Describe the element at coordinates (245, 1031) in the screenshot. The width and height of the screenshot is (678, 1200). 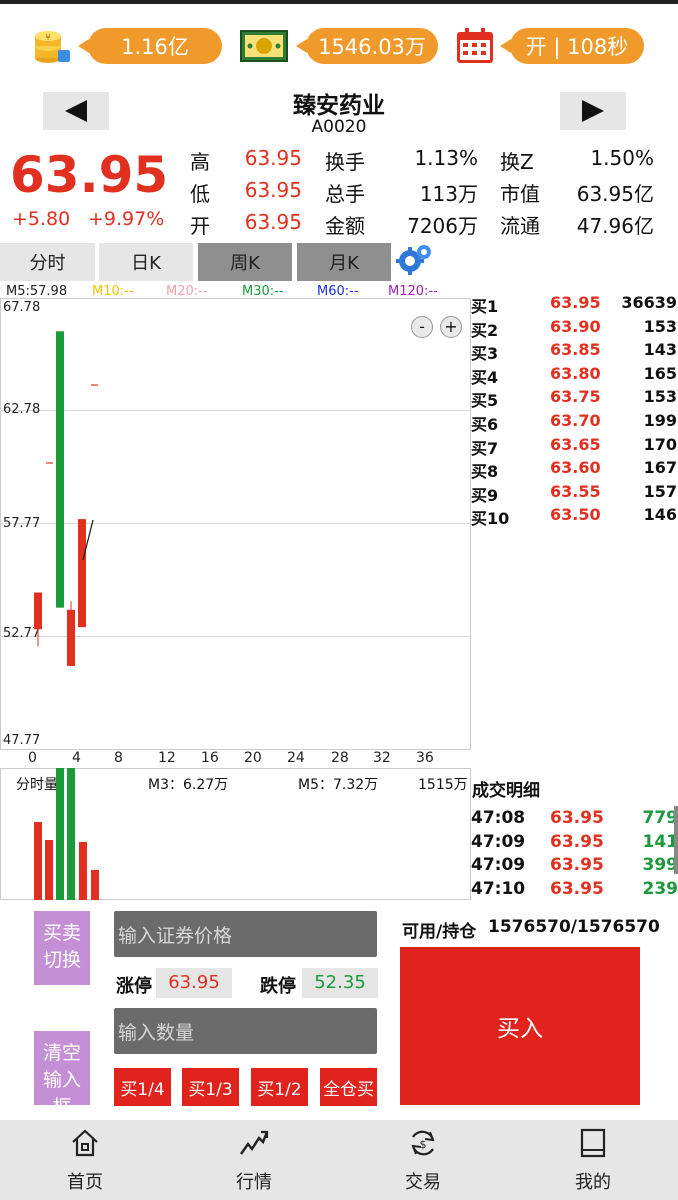
I see `quantity-input: 输入数量` at that location.